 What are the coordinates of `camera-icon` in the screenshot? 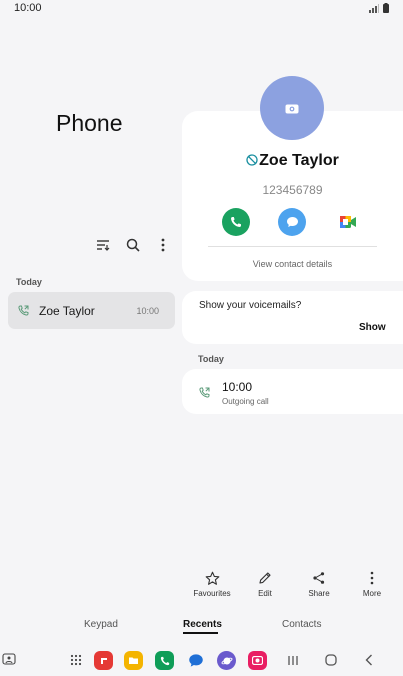 It's located at (292, 108).